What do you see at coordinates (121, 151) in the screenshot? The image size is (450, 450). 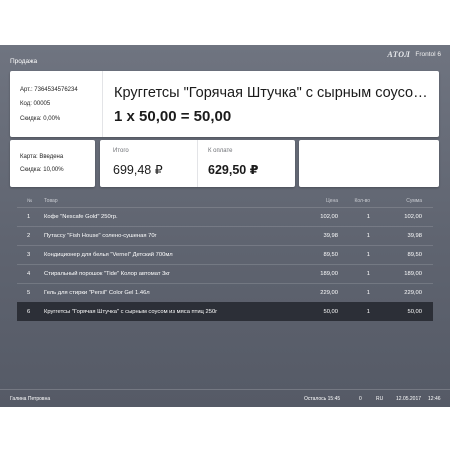 I see `total-label: Итого` at bounding box center [121, 151].